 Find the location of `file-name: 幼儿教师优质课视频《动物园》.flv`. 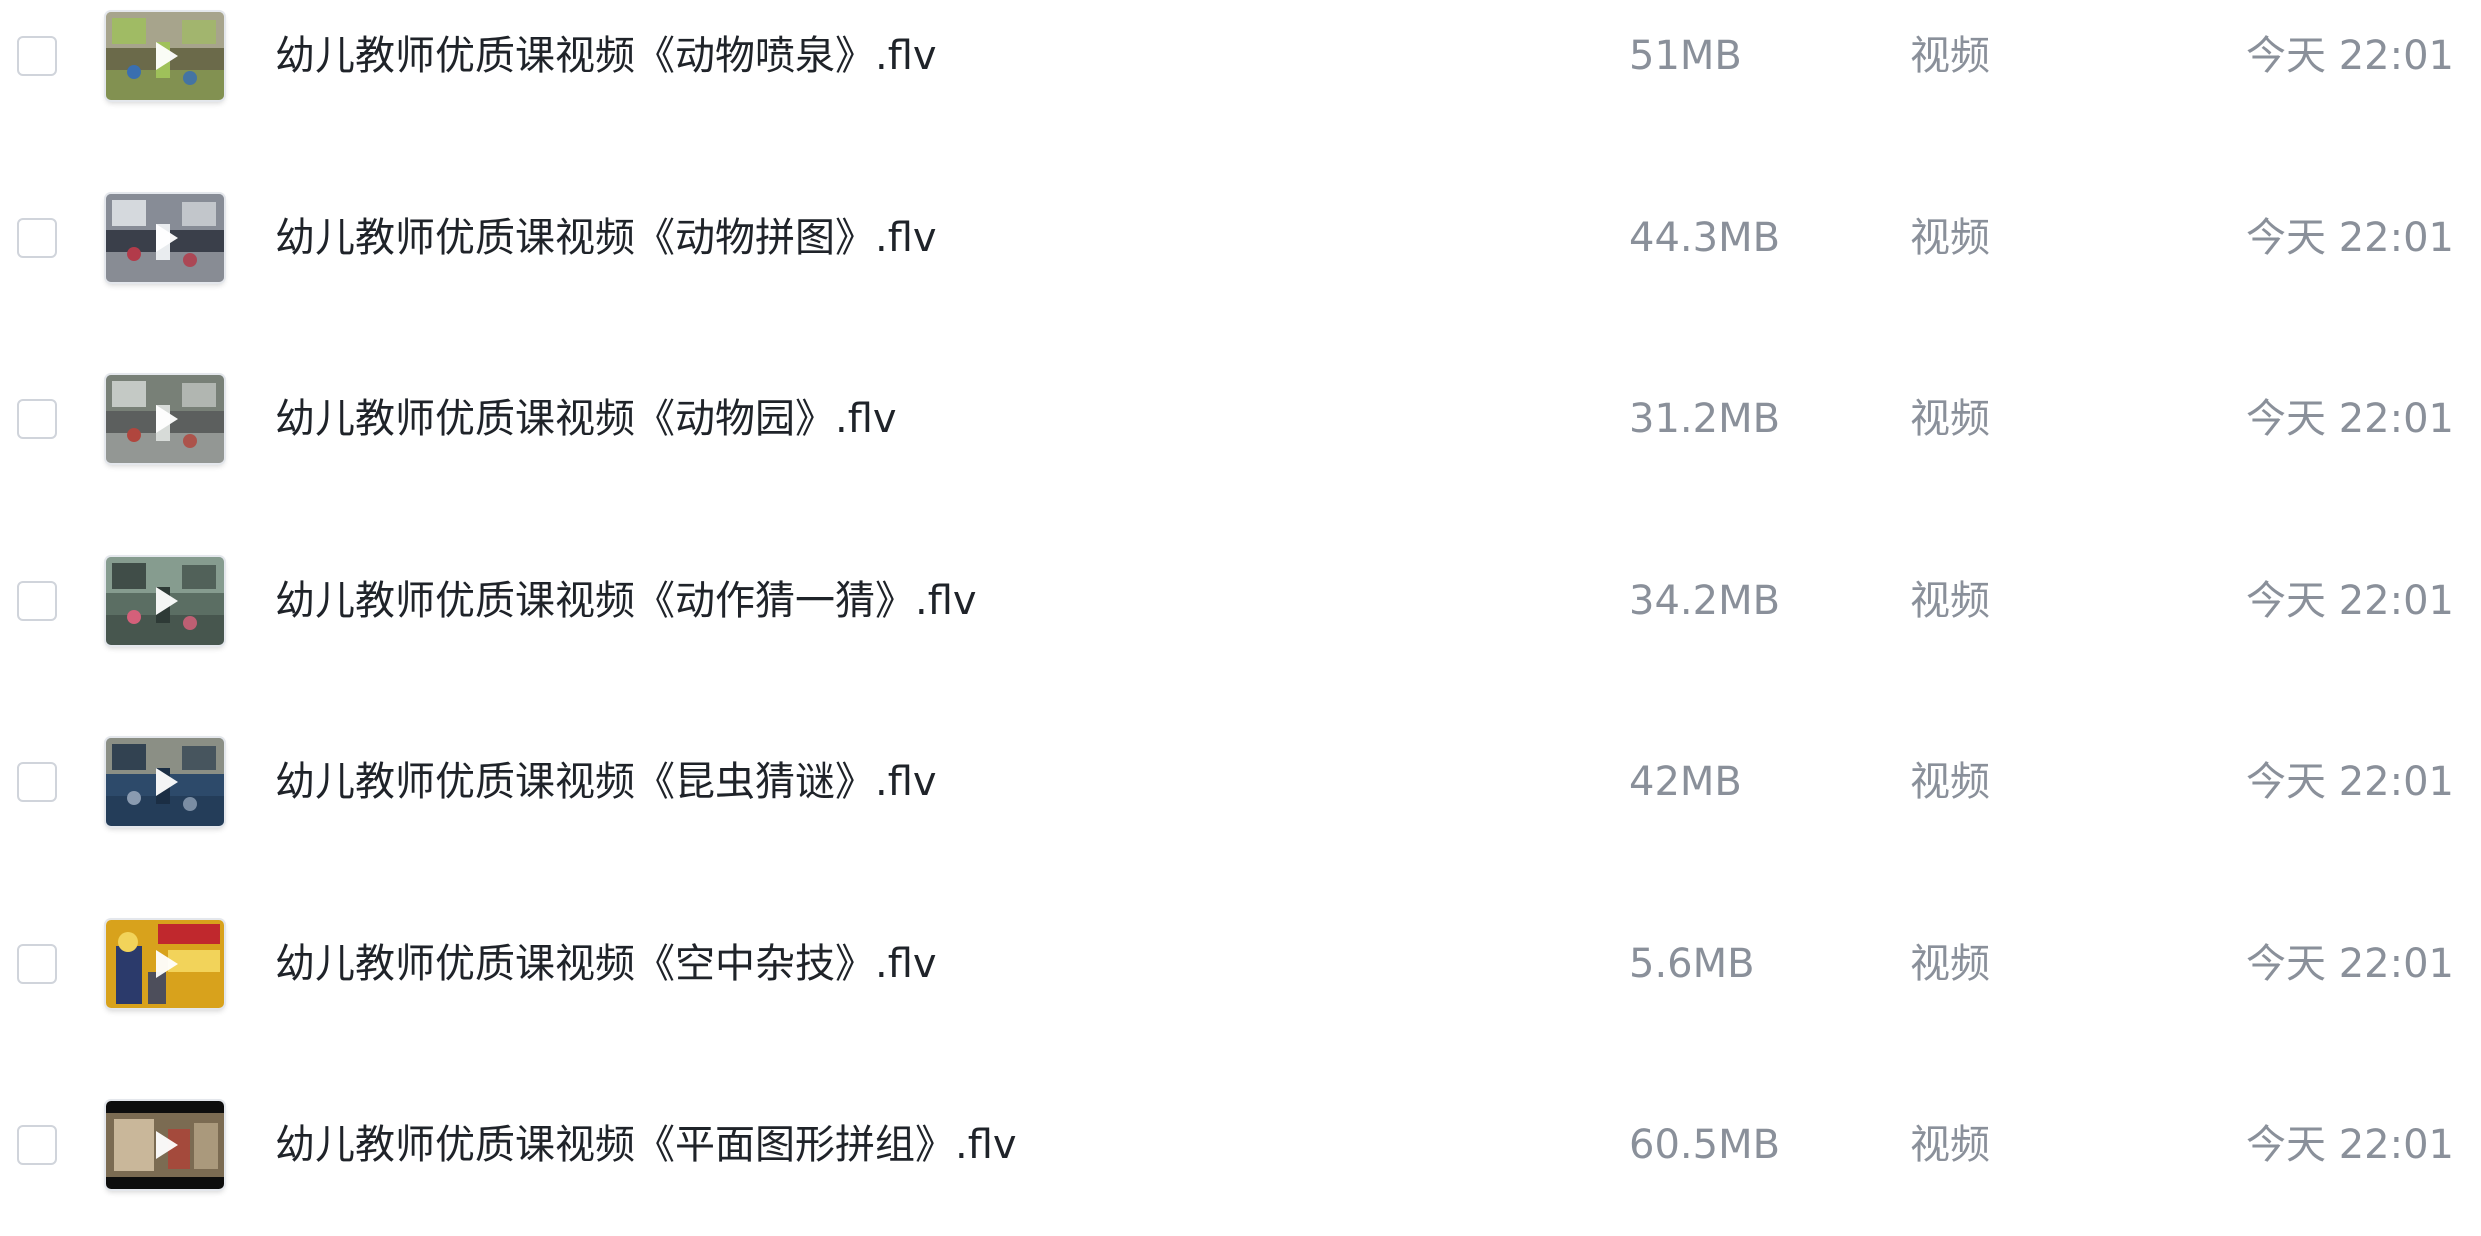

file-name: 幼儿教师优质课视频《动物园》.flv is located at coordinates (586, 419).